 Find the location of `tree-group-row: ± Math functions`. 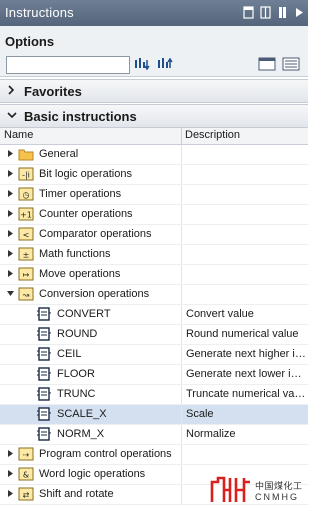

tree-group-row: ± Math functions is located at coordinates (154, 255).